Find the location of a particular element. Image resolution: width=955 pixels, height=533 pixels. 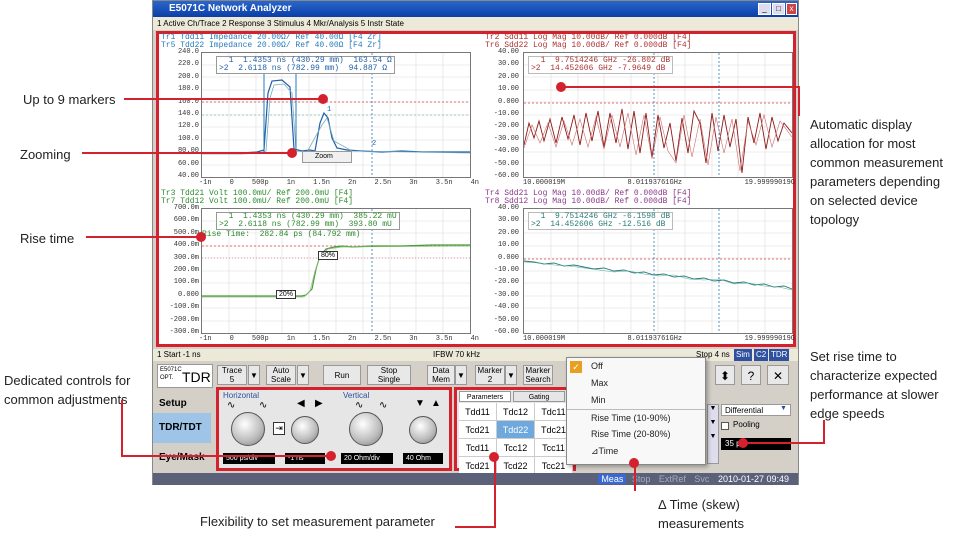

vertical-position-value: 40 Ohm is located at coordinates (423, 458).